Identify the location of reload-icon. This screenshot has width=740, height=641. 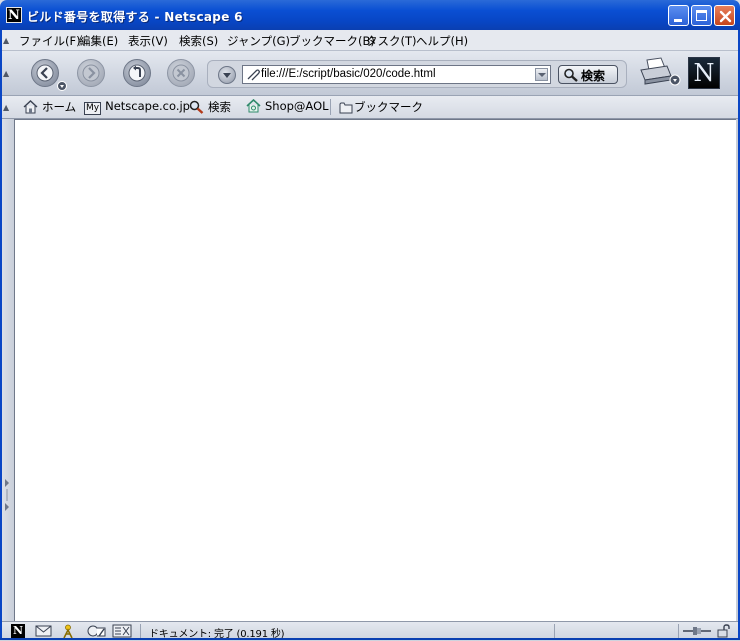
(137, 73).